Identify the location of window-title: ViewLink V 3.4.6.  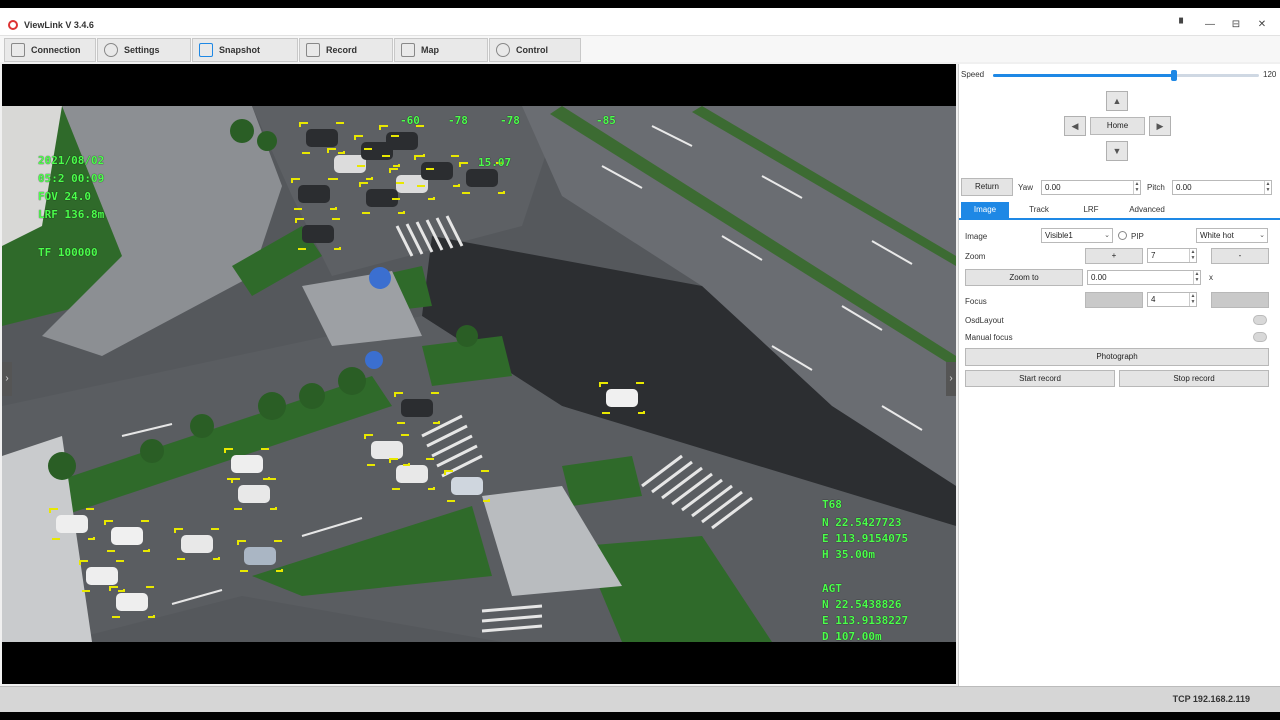
(59, 25).